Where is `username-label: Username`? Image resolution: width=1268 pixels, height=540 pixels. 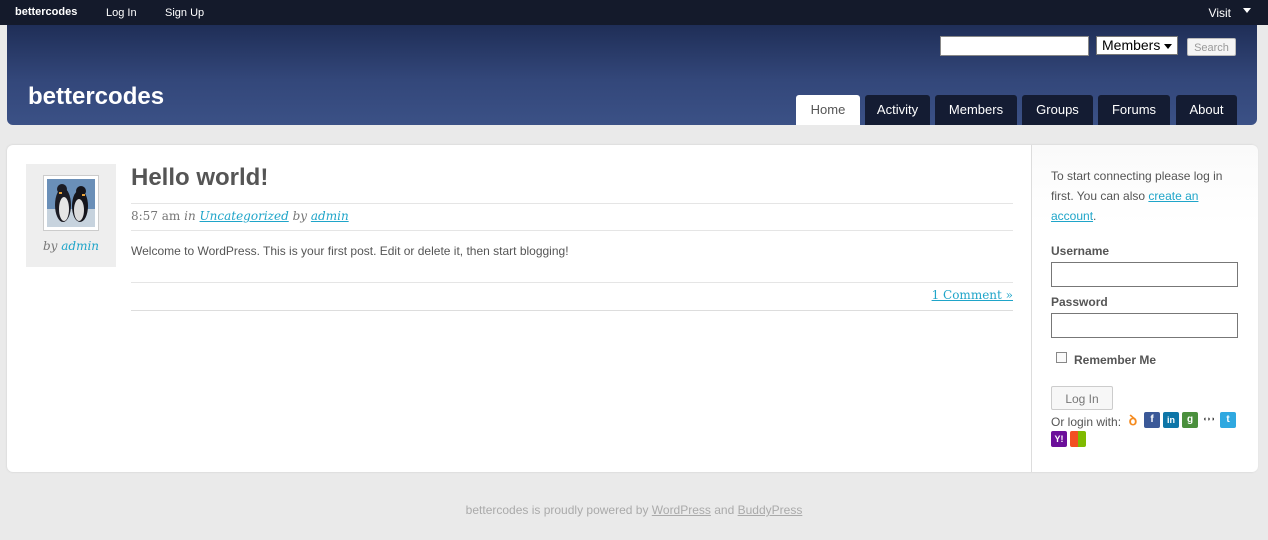
username-label: Username is located at coordinates (1080, 251).